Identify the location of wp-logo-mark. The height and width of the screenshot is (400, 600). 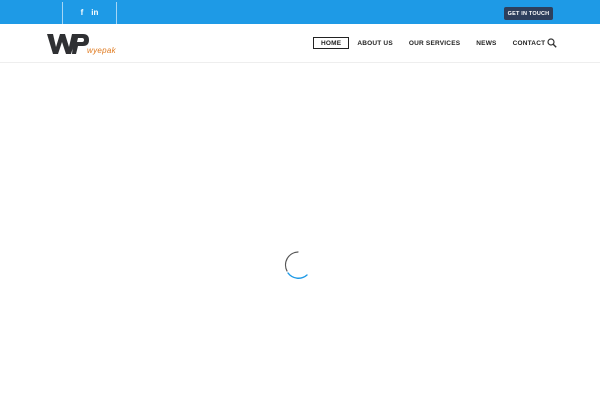
(68, 44).